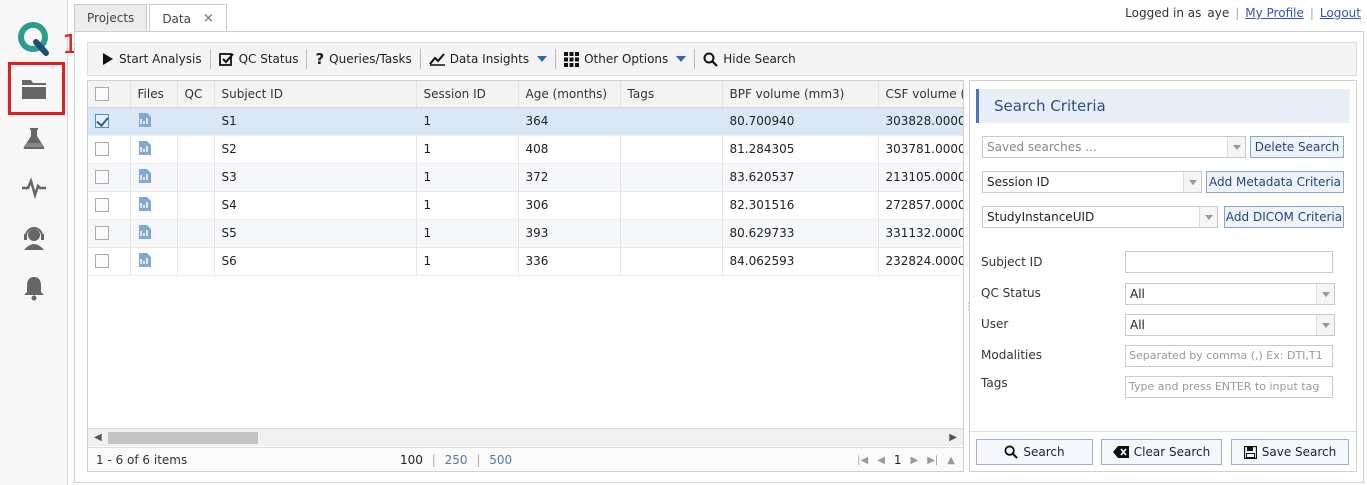 This screenshot has height=485, width=1367. Describe the element at coordinates (953, 437) in the screenshot. I see `scroll-right-icon: ▶` at that location.